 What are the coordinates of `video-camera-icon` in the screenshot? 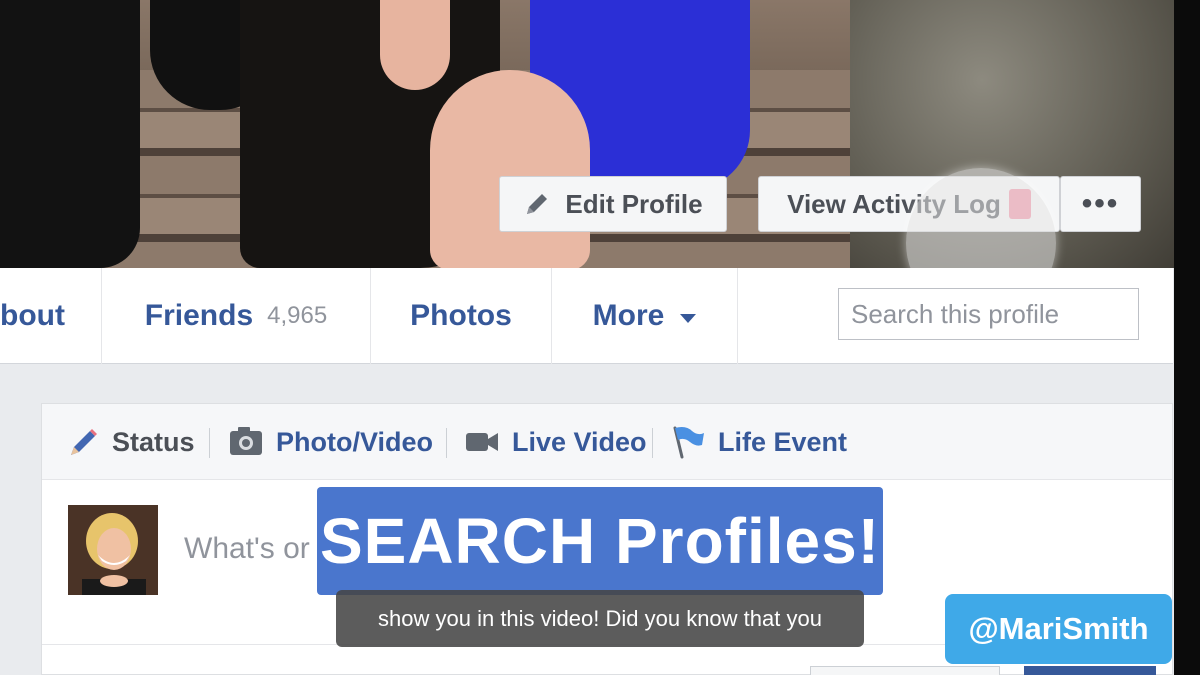 It's located at (482, 442).